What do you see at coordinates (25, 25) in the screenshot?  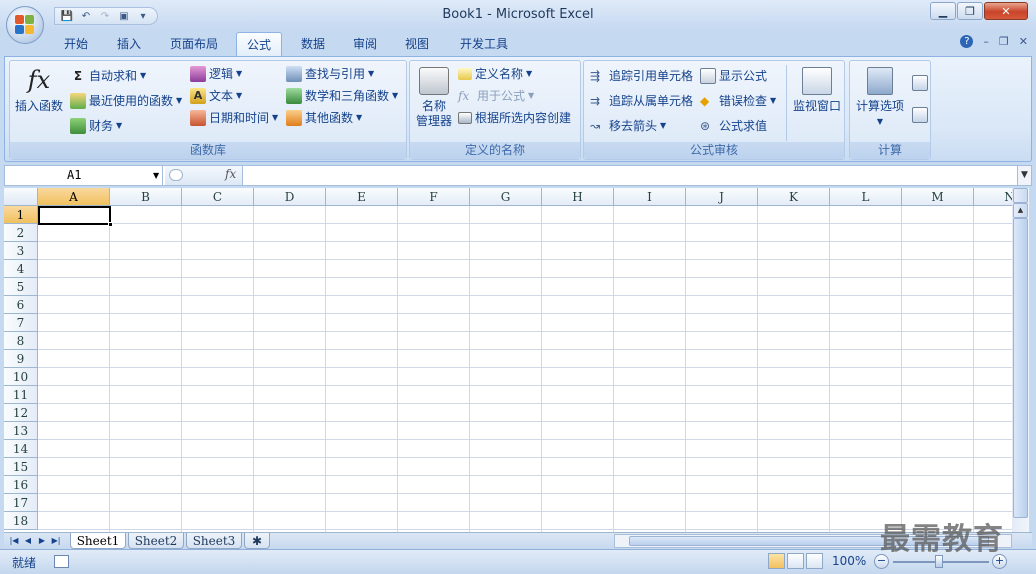 I see `office-button` at bounding box center [25, 25].